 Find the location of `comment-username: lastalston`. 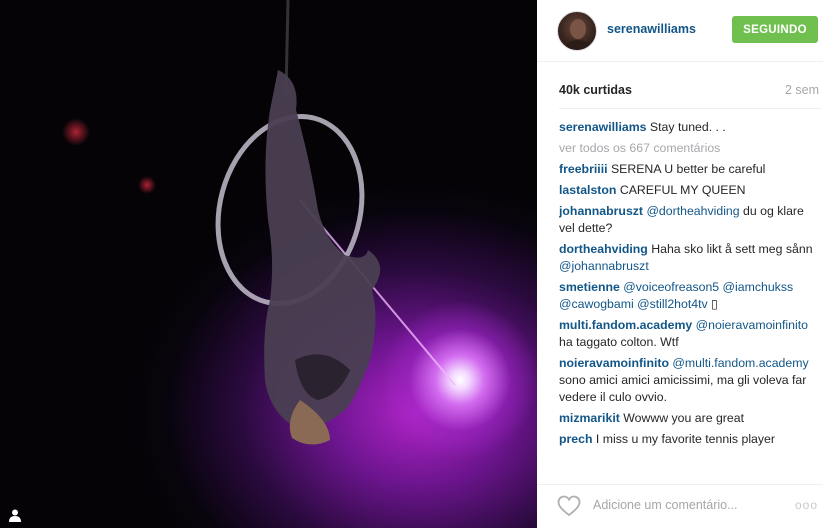

comment-username: lastalston is located at coordinates (587, 190).